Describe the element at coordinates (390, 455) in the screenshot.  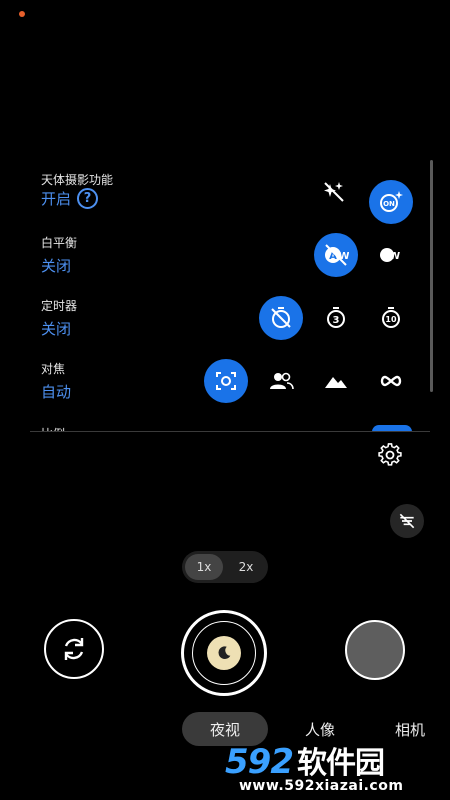
I see `gear-icon` at that location.